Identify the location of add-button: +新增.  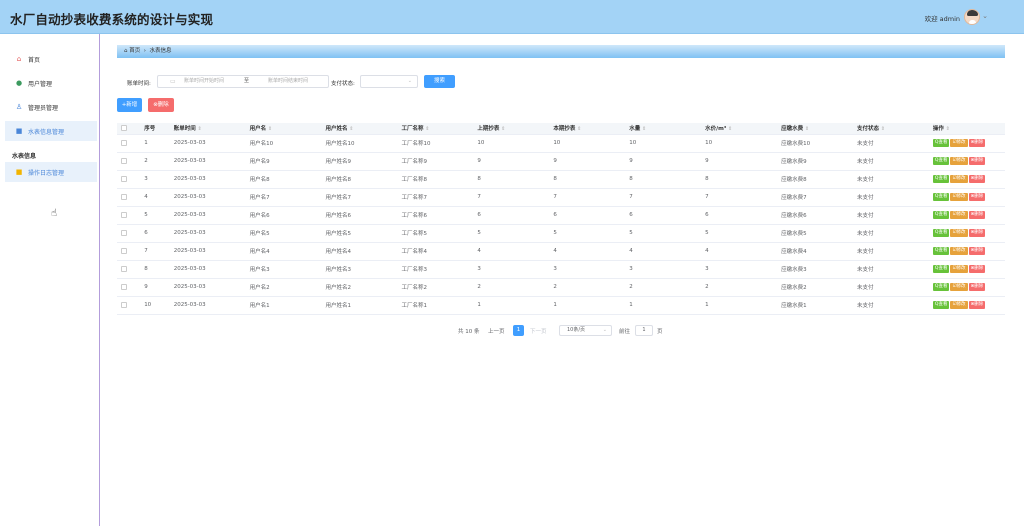
(129, 105).